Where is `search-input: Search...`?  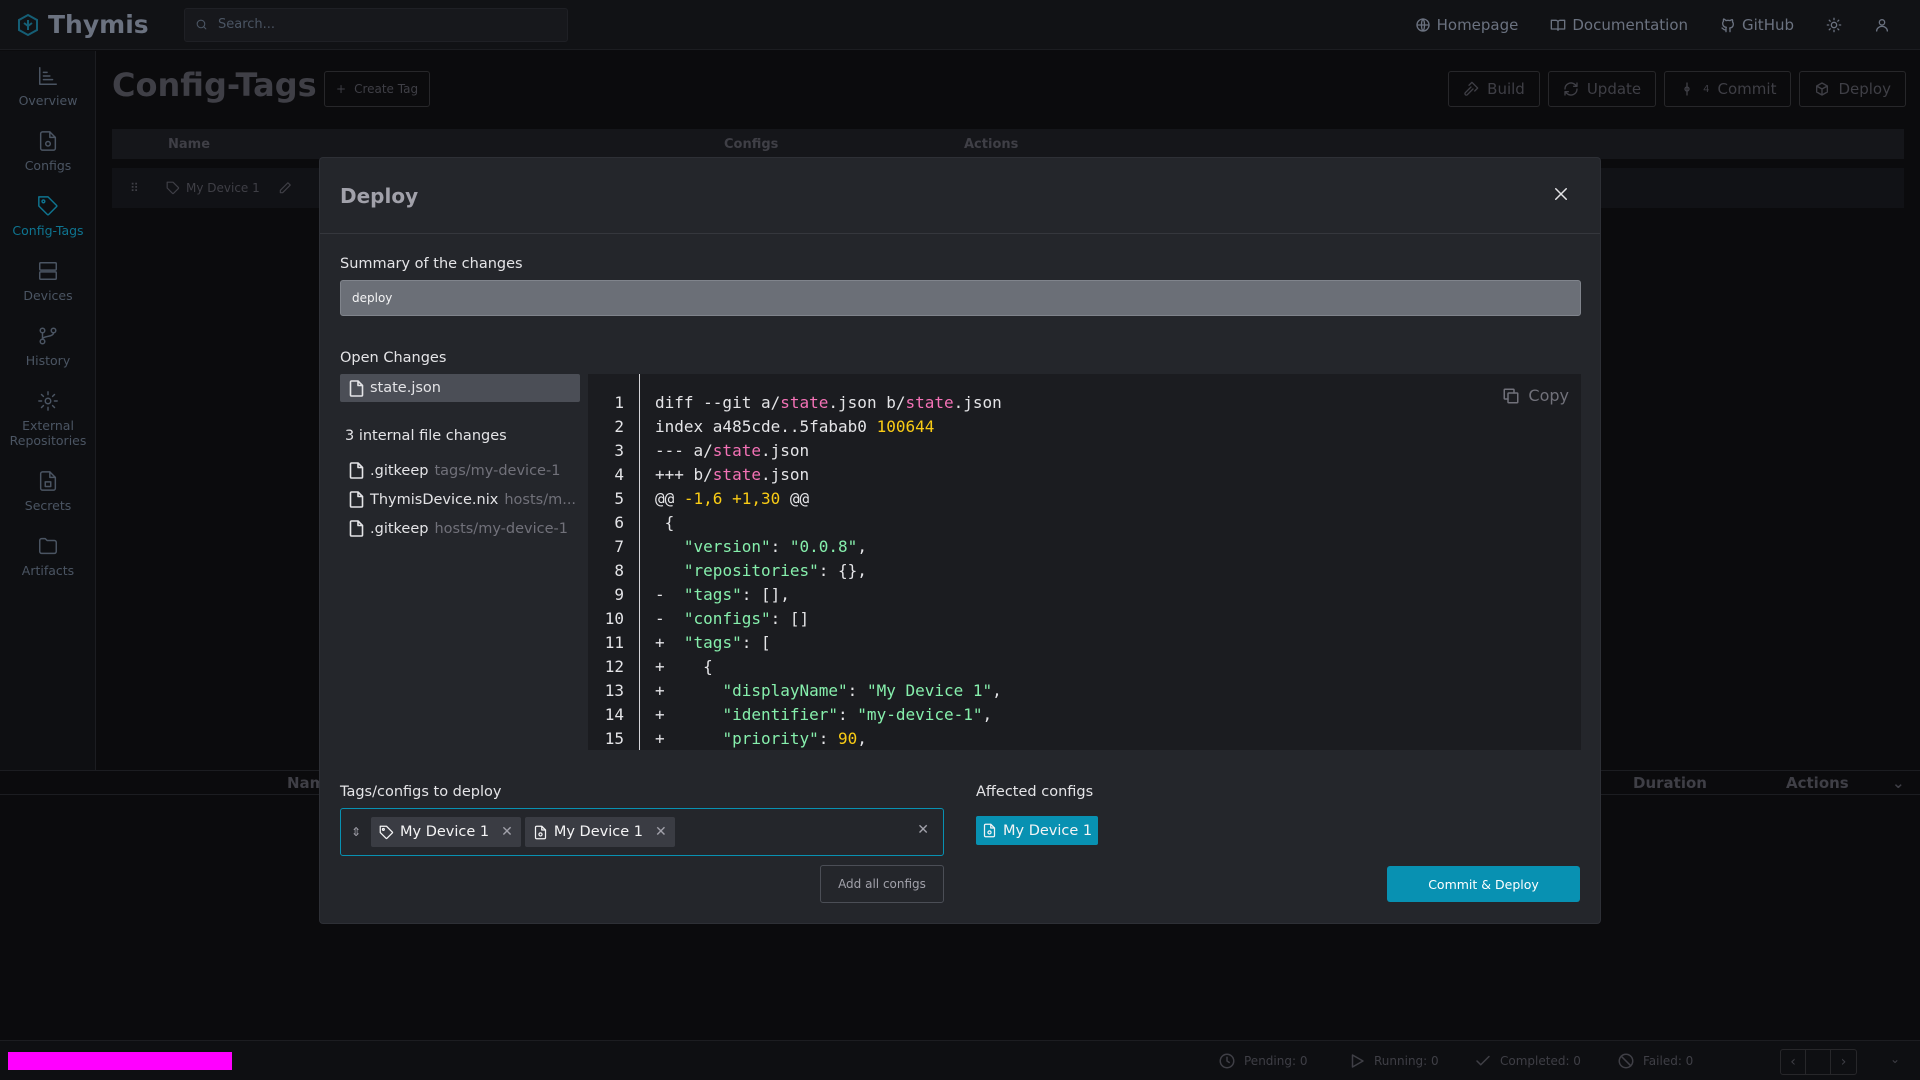
search-input: Search... is located at coordinates (376, 24).